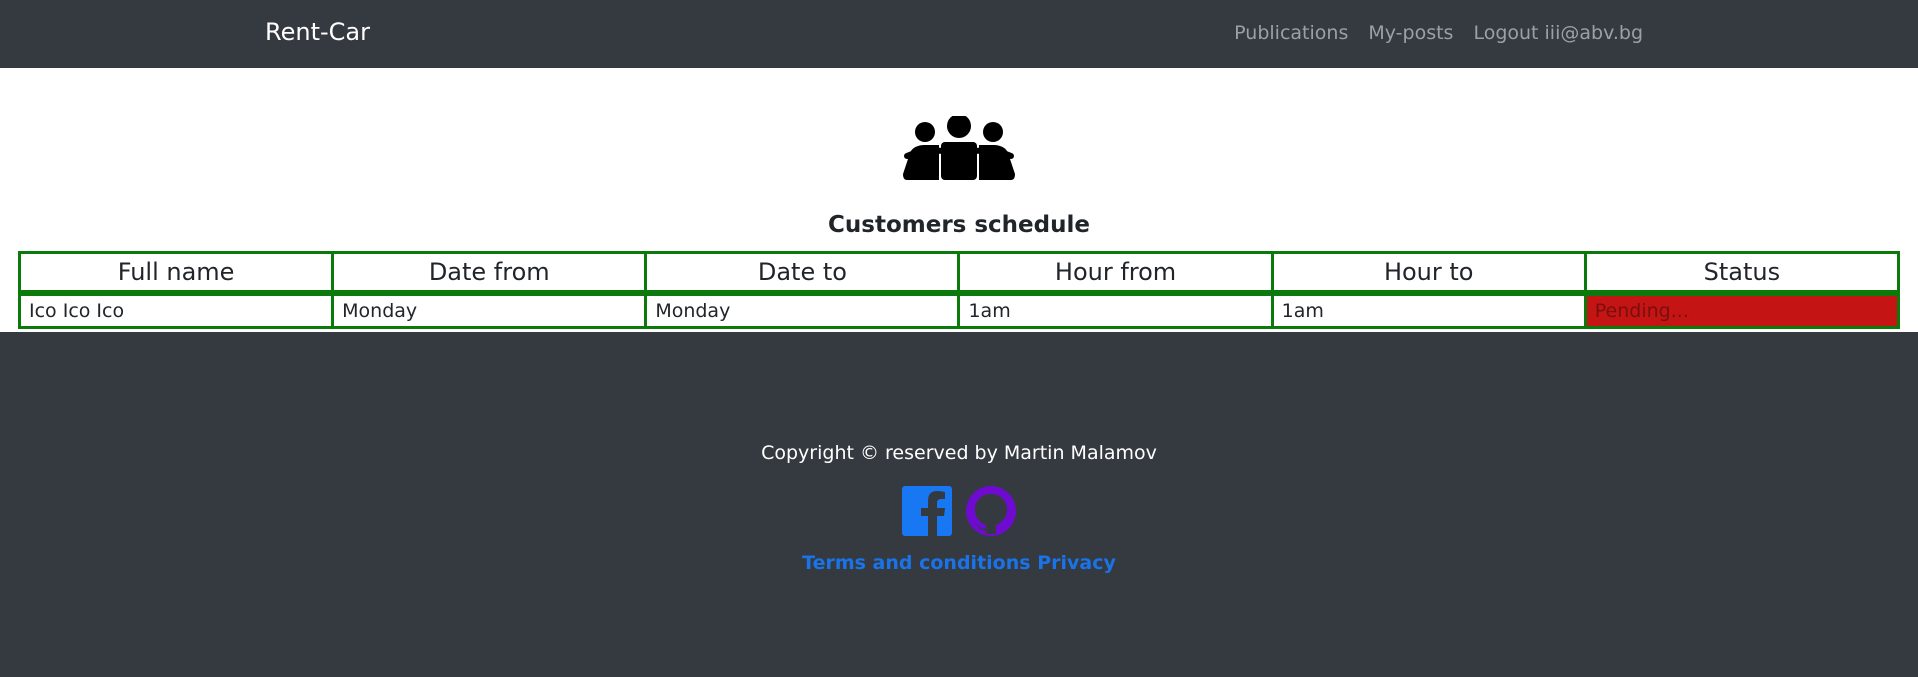 The image size is (1918, 677). I want to click on column-header-hour-to: Hour to, so click(1428, 273).